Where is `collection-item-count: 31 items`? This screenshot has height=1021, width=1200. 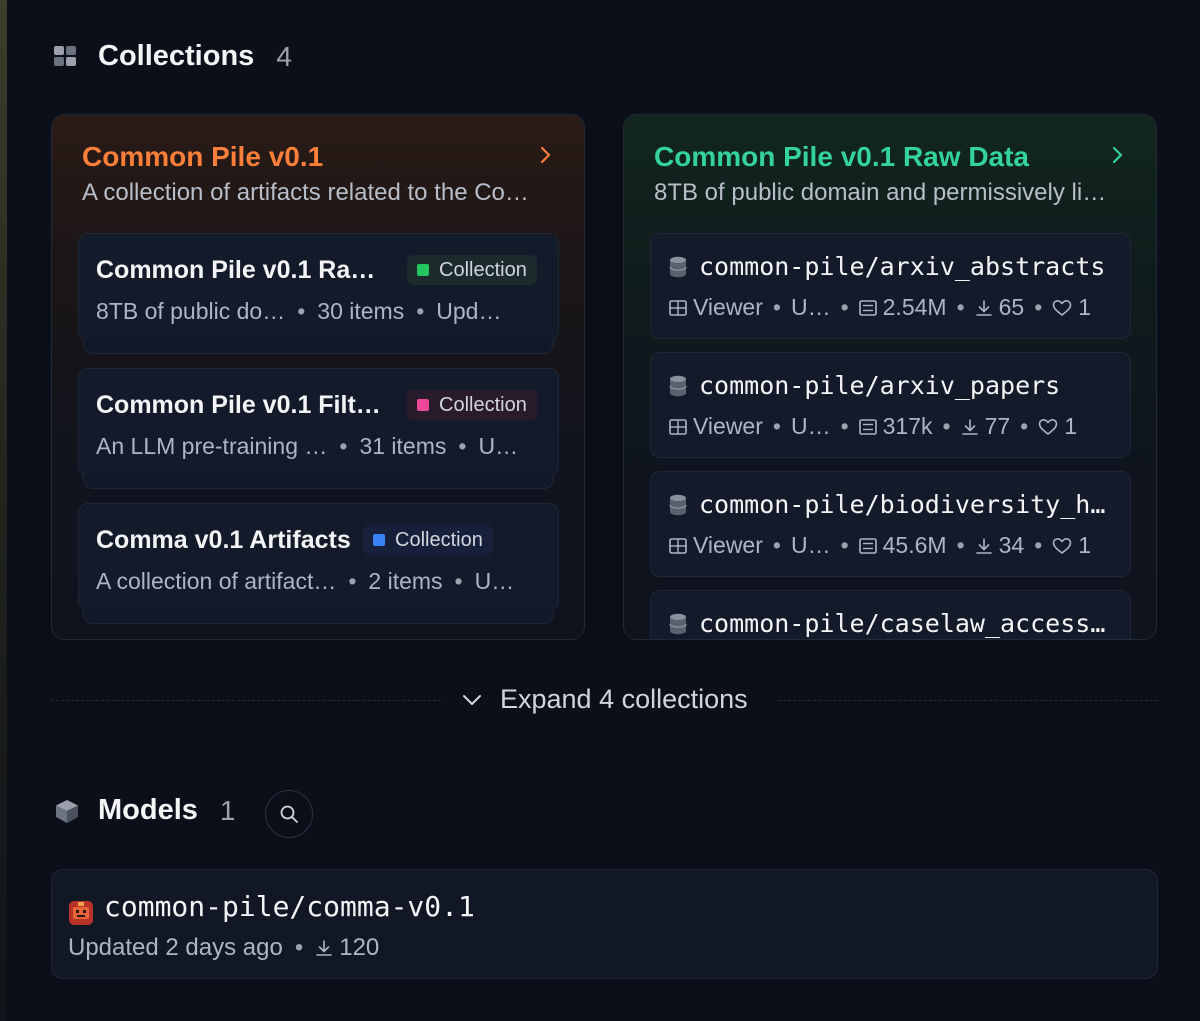 collection-item-count: 31 items is located at coordinates (403, 446).